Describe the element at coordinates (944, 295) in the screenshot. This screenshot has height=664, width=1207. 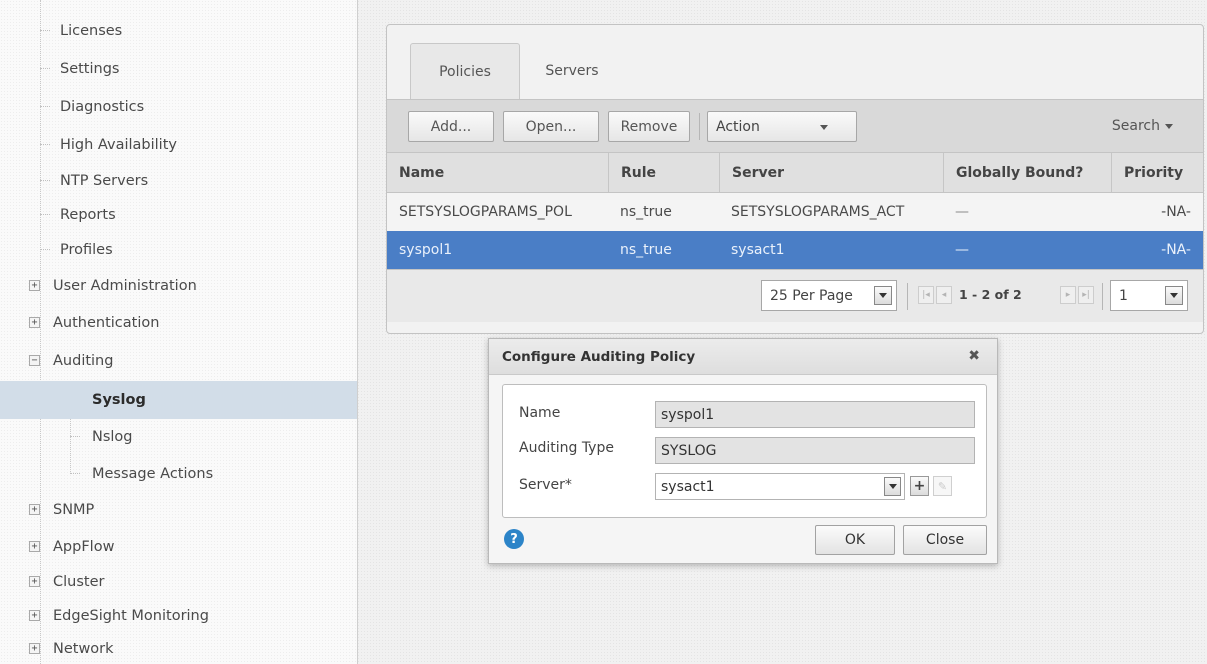
I see `previous-page-icon: ◂` at that location.